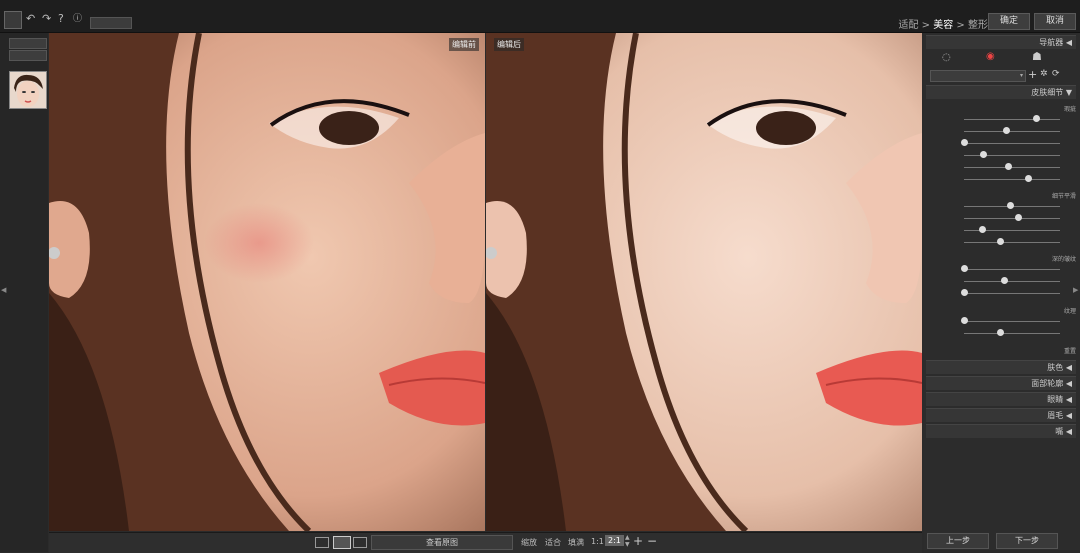 Image resolution: width=1080 pixels, height=553 pixels. Describe the element at coordinates (442, 542) in the screenshot. I see `view-original-button: 查看原图` at that location.